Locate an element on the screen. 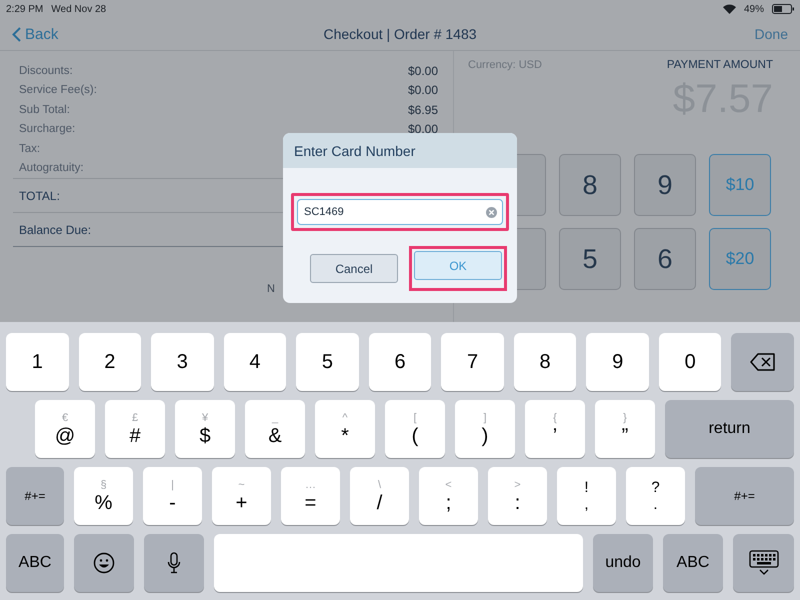 The image size is (800, 600). cancel-button: Cancel is located at coordinates (354, 268).